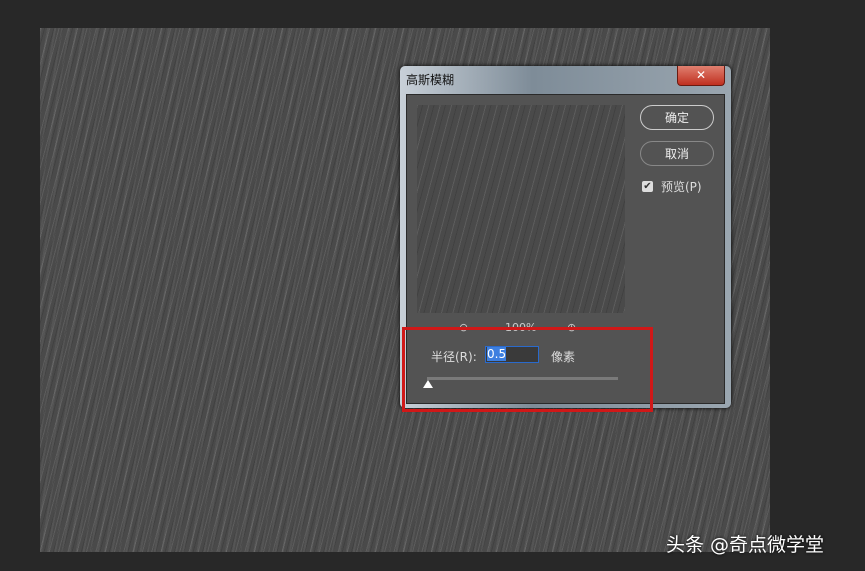 The image size is (865, 571). I want to click on preview-label: 预览(P), so click(681, 187).